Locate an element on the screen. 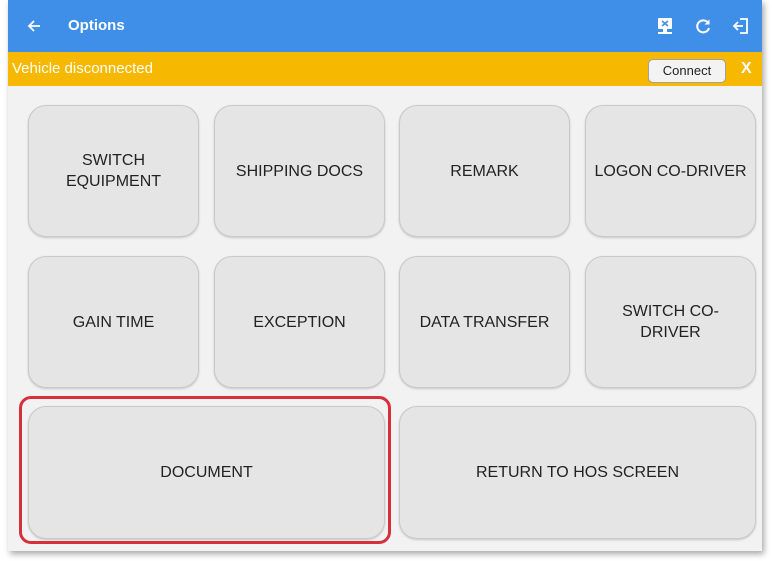 The width and height of the screenshot is (772, 561). app-bar: Options is located at coordinates (385, 26).